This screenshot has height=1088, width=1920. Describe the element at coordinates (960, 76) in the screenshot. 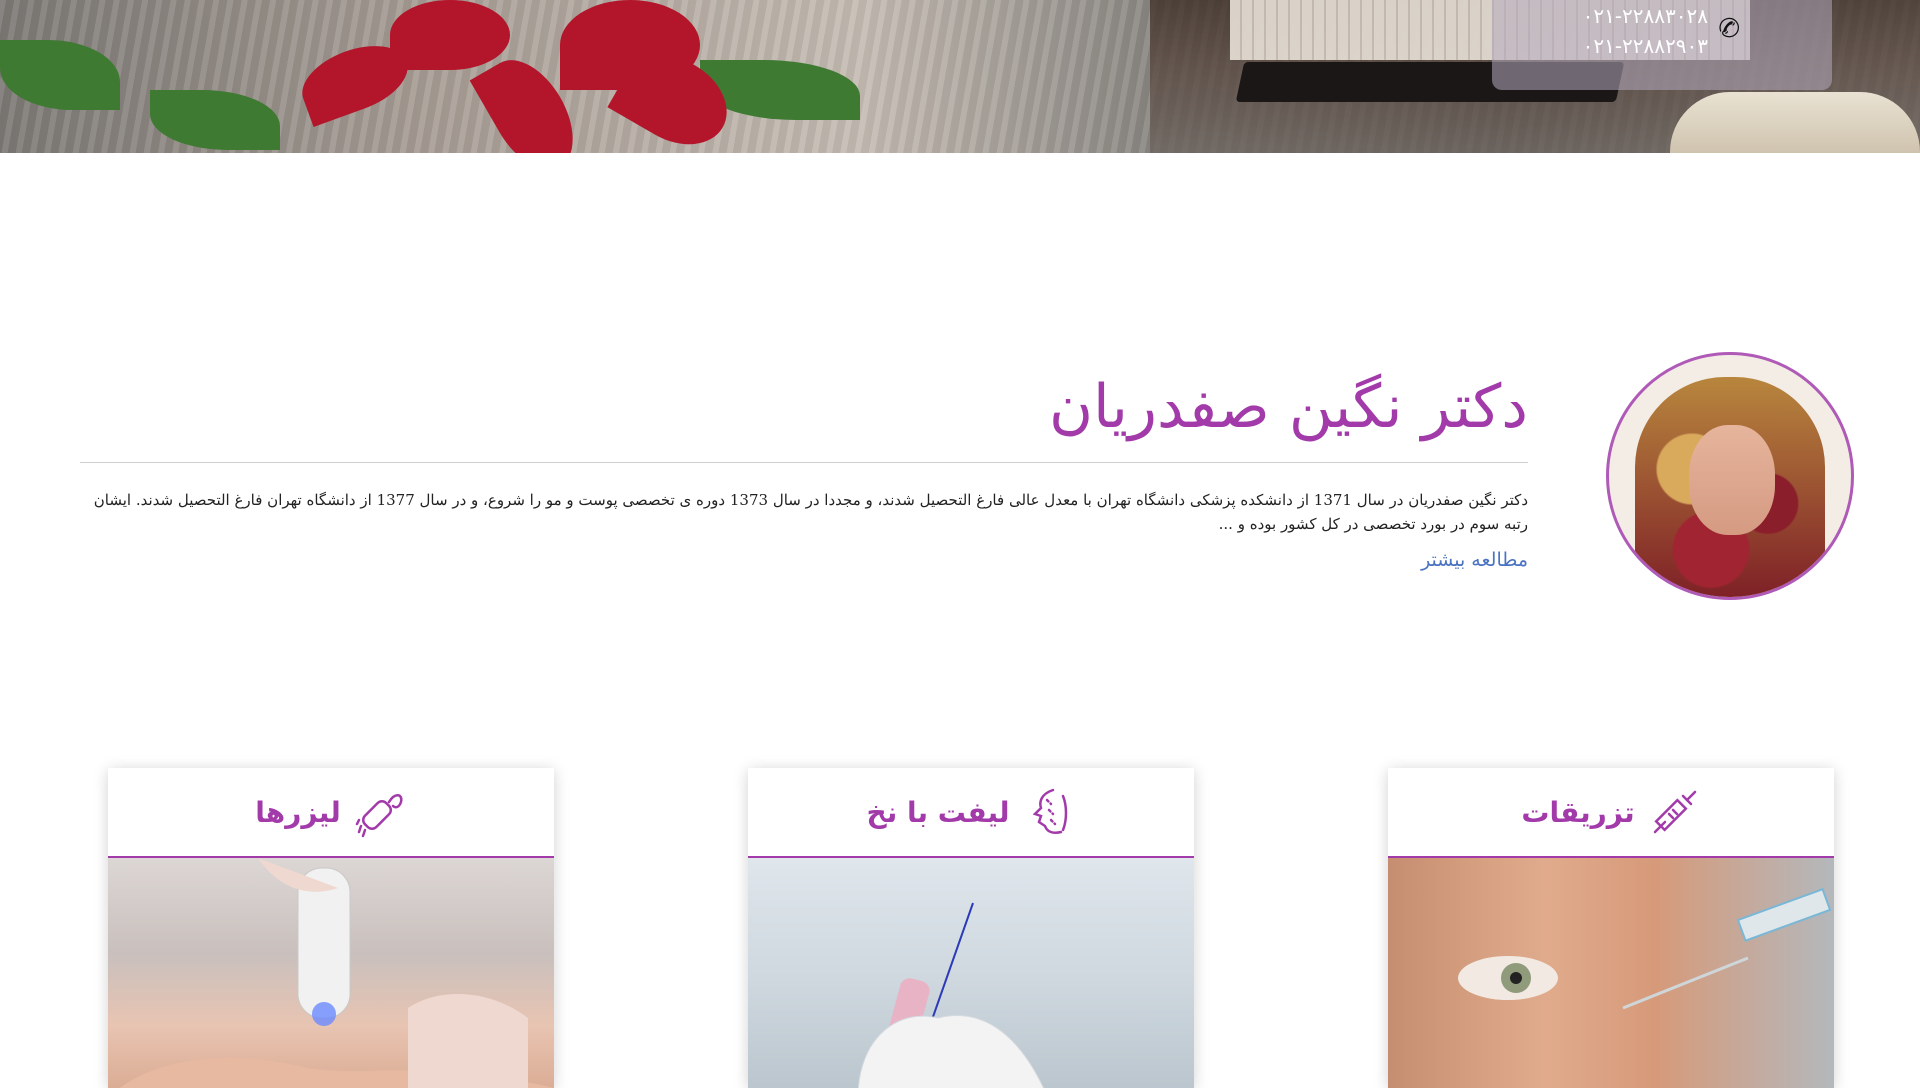

I see `hero-banner: ۰۲۱-۲۲۸۸۳۰۲۸ ۰۲۱-۲۲۸۸۲۹۰۳ ✆` at that location.